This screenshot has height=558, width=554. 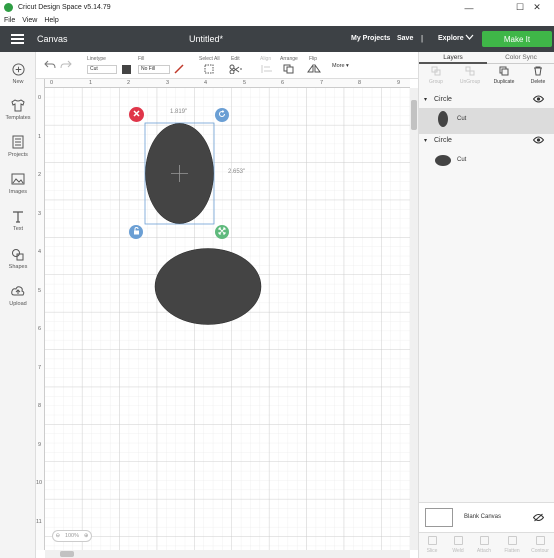 What do you see at coordinates (267, 70) in the screenshot?
I see `align-icon` at bounding box center [267, 70].